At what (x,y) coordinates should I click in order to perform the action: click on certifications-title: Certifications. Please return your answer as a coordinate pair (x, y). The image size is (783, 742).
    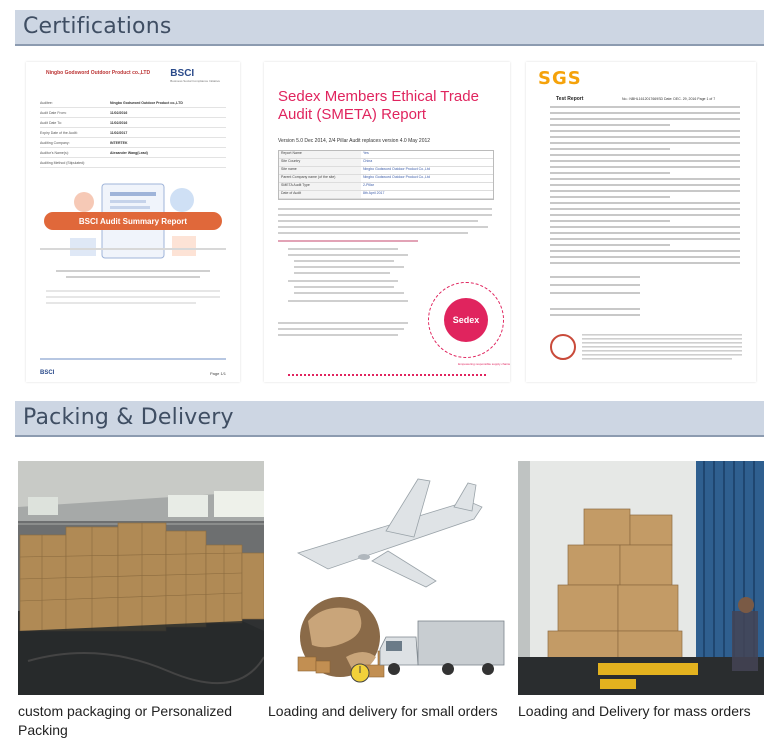
    Looking at the image, I should click on (97, 26).